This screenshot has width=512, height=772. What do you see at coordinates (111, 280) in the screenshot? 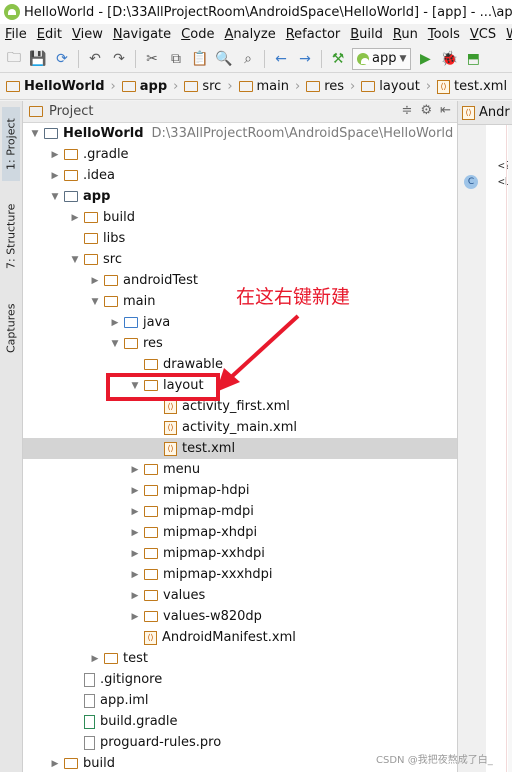
I see `folder-icon` at bounding box center [111, 280].